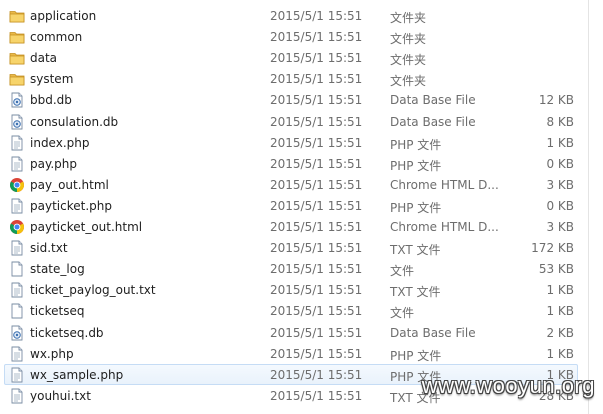 This screenshot has width=603, height=414. I want to click on file-name: ticketseq.db, so click(67, 332).